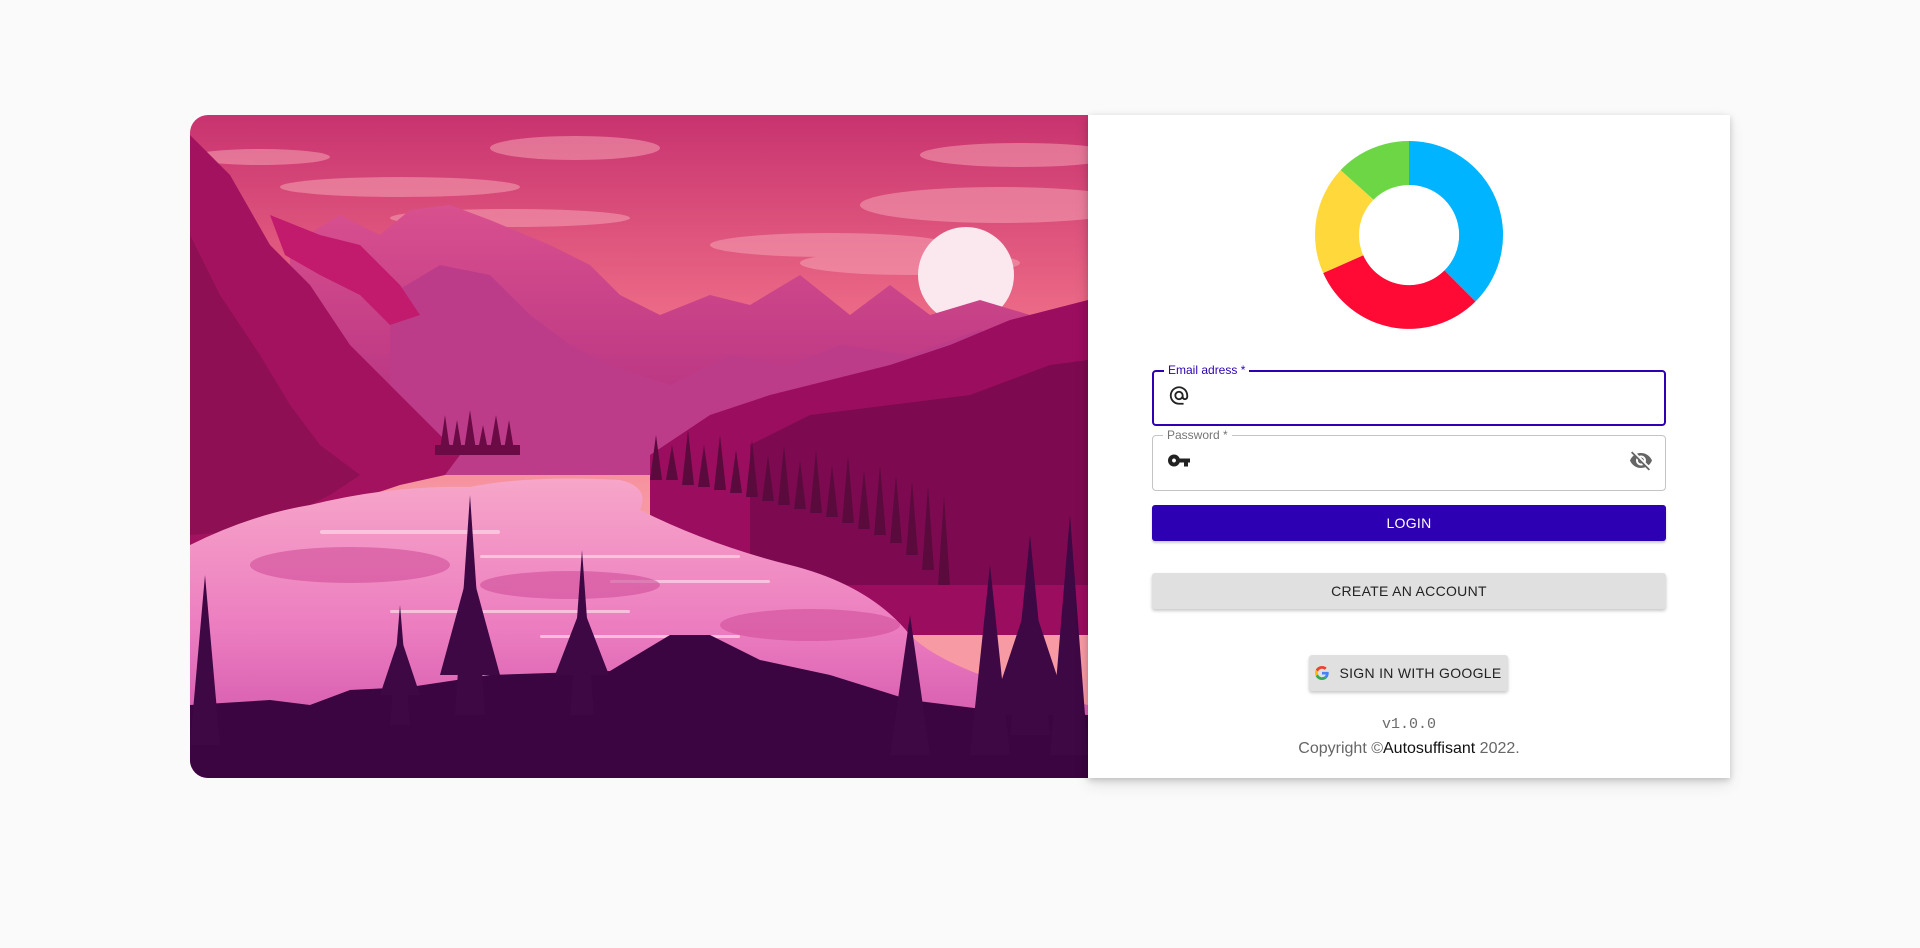 This screenshot has width=1920, height=948. I want to click on eye-off-icon, so click(1641, 463).